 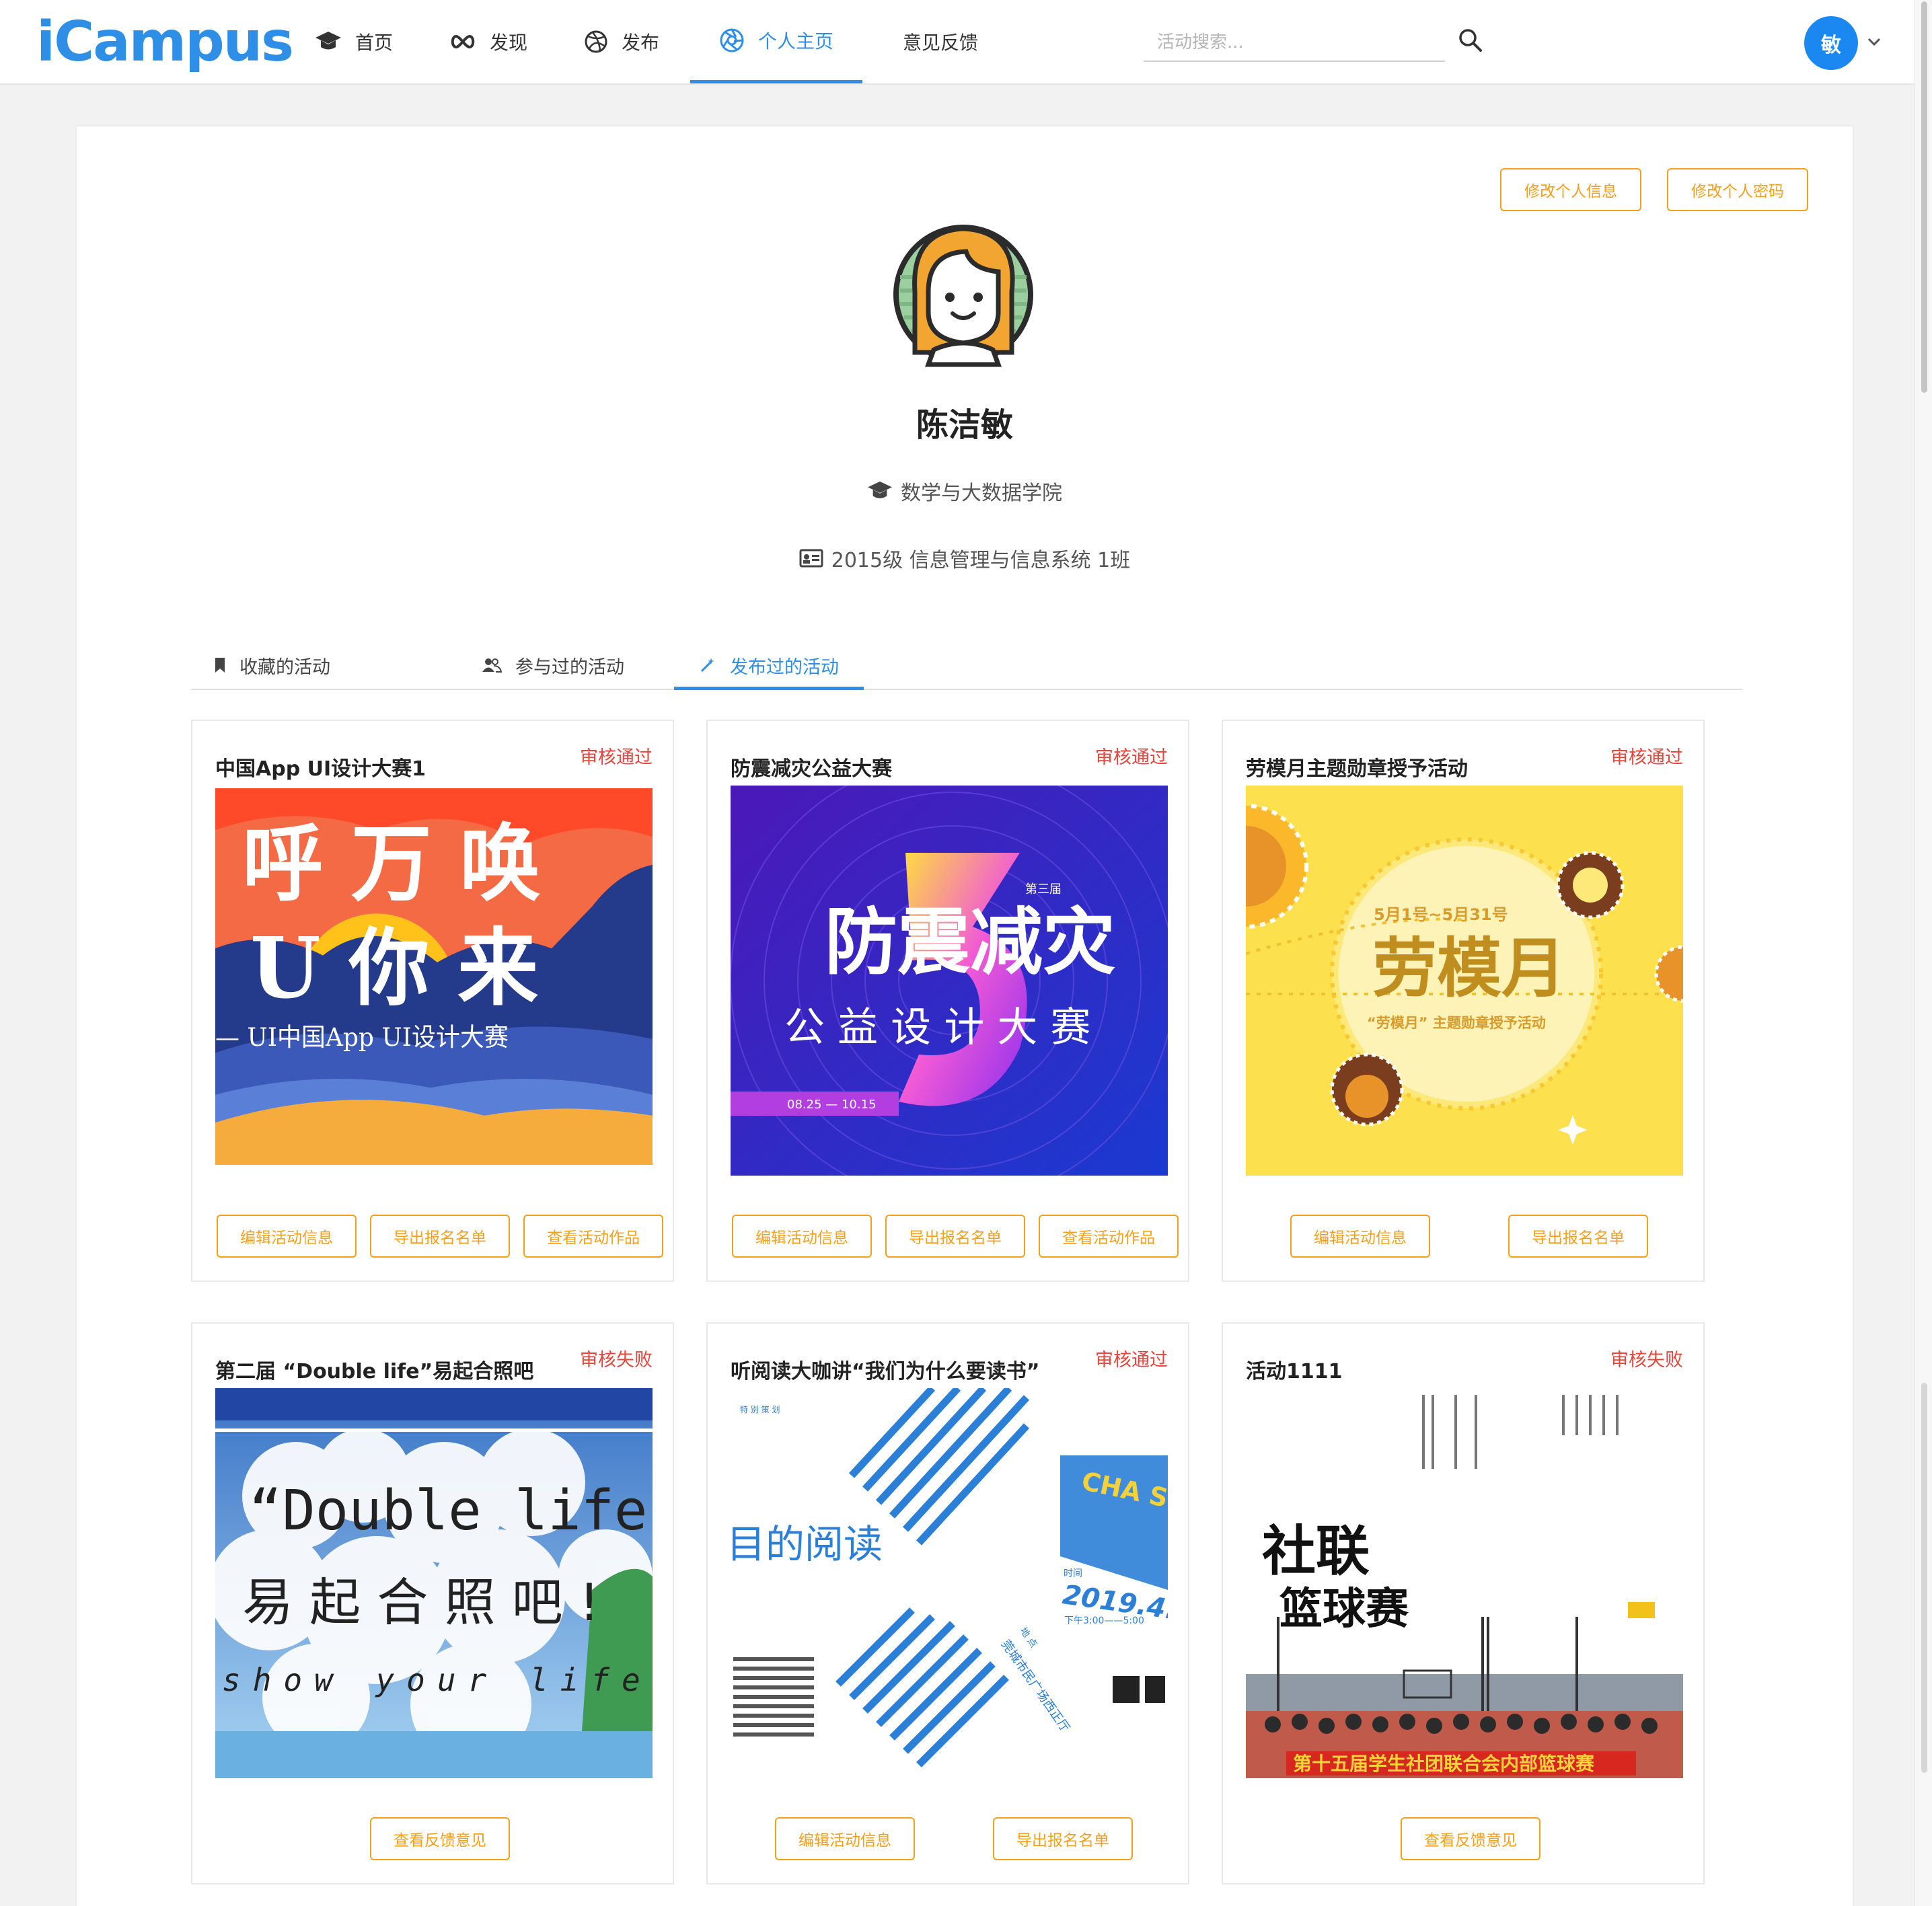 I want to click on dribbble-icon, so click(x=596, y=41).